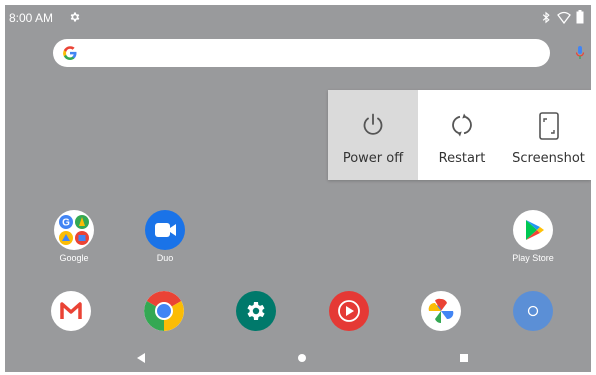  Describe the element at coordinates (462, 125) in the screenshot. I see `restart-icon` at that location.